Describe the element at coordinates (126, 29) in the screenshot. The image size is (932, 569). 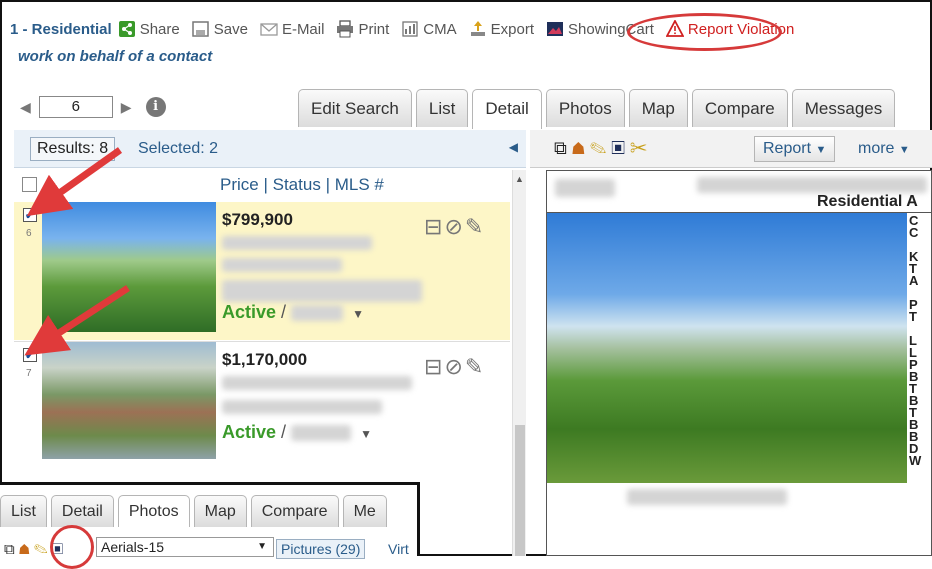
I see `share-icon` at that location.